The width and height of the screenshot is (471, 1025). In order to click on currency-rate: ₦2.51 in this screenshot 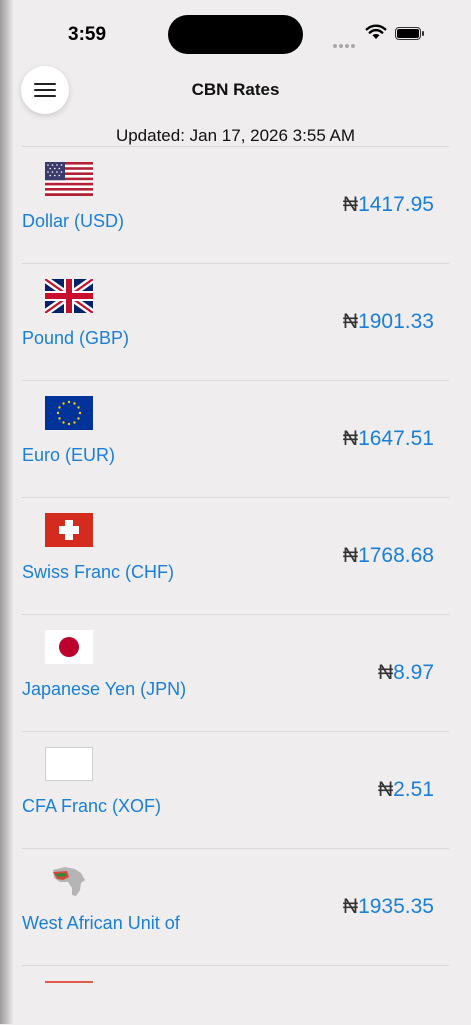, I will do `click(406, 790)`.